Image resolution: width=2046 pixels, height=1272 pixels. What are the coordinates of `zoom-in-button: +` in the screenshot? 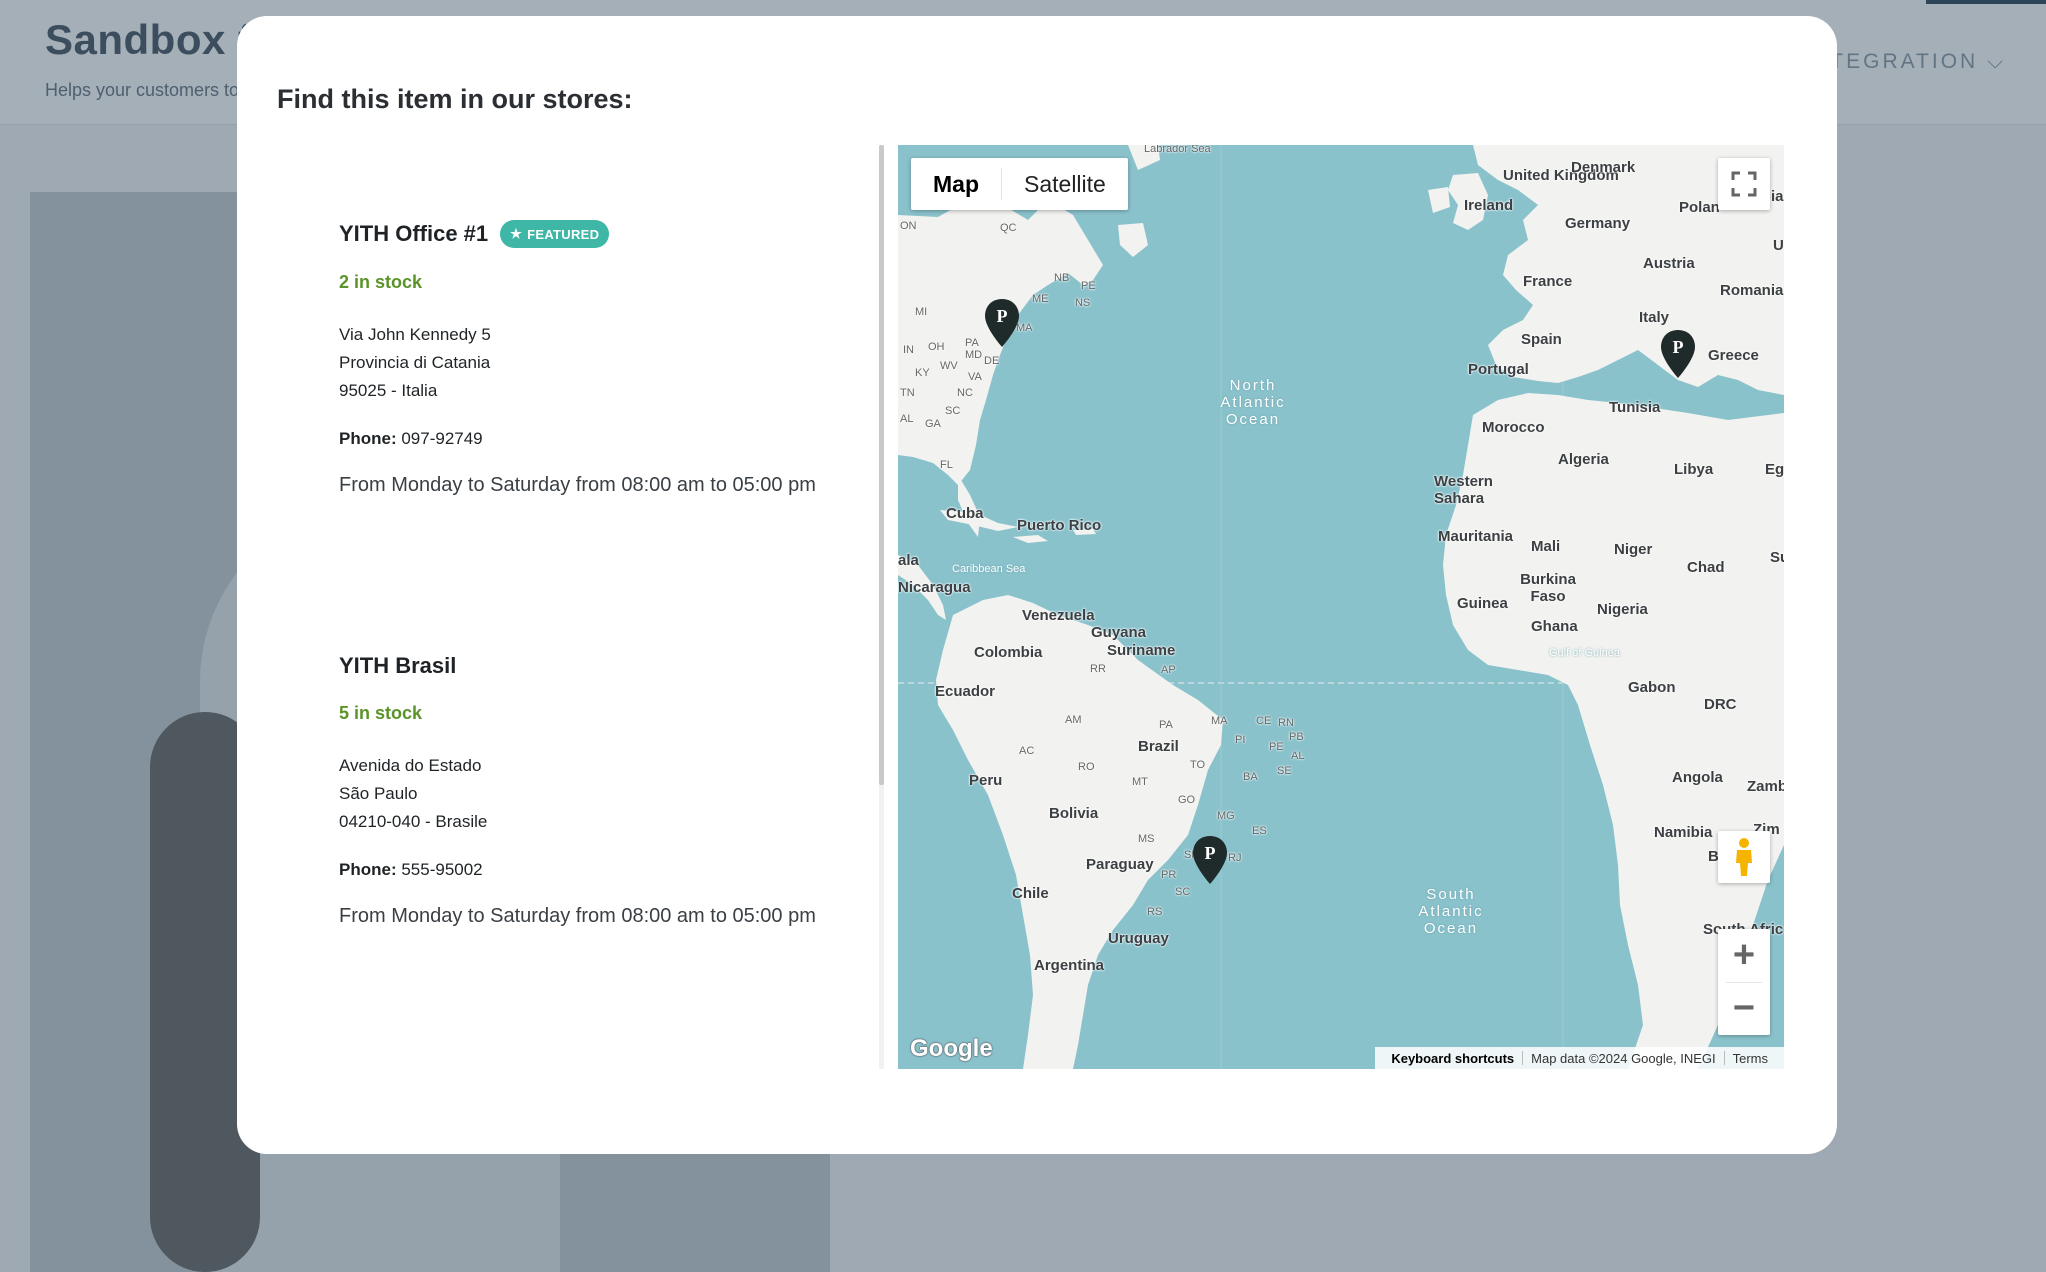 It's located at (1744, 955).